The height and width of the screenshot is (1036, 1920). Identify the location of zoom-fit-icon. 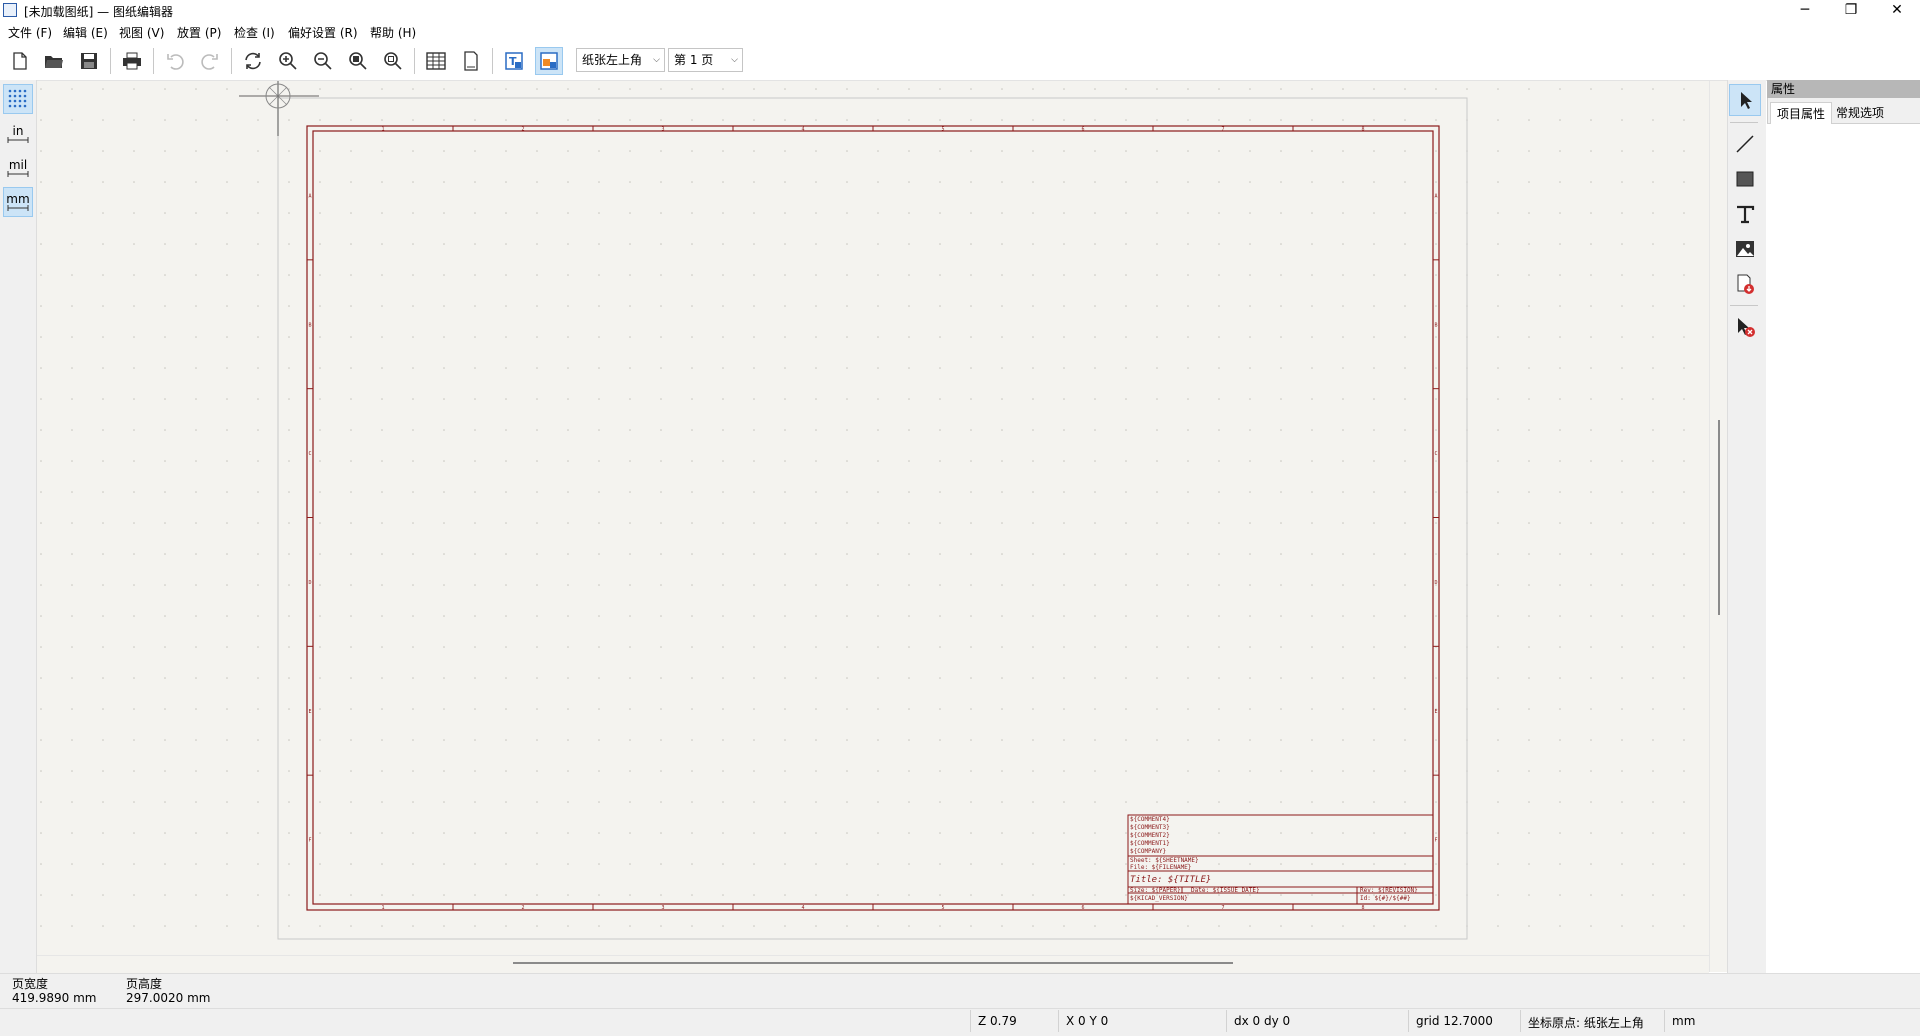
(358, 61).